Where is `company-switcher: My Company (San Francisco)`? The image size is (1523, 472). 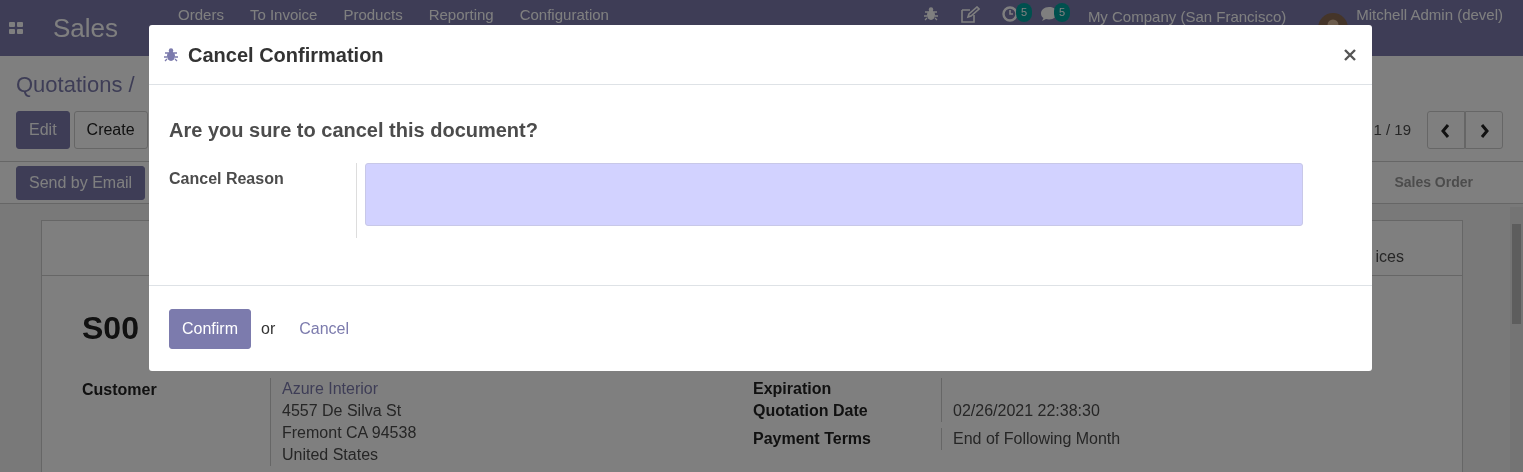 company-switcher: My Company (San Francisco) is located at coordinates (1187, 17).